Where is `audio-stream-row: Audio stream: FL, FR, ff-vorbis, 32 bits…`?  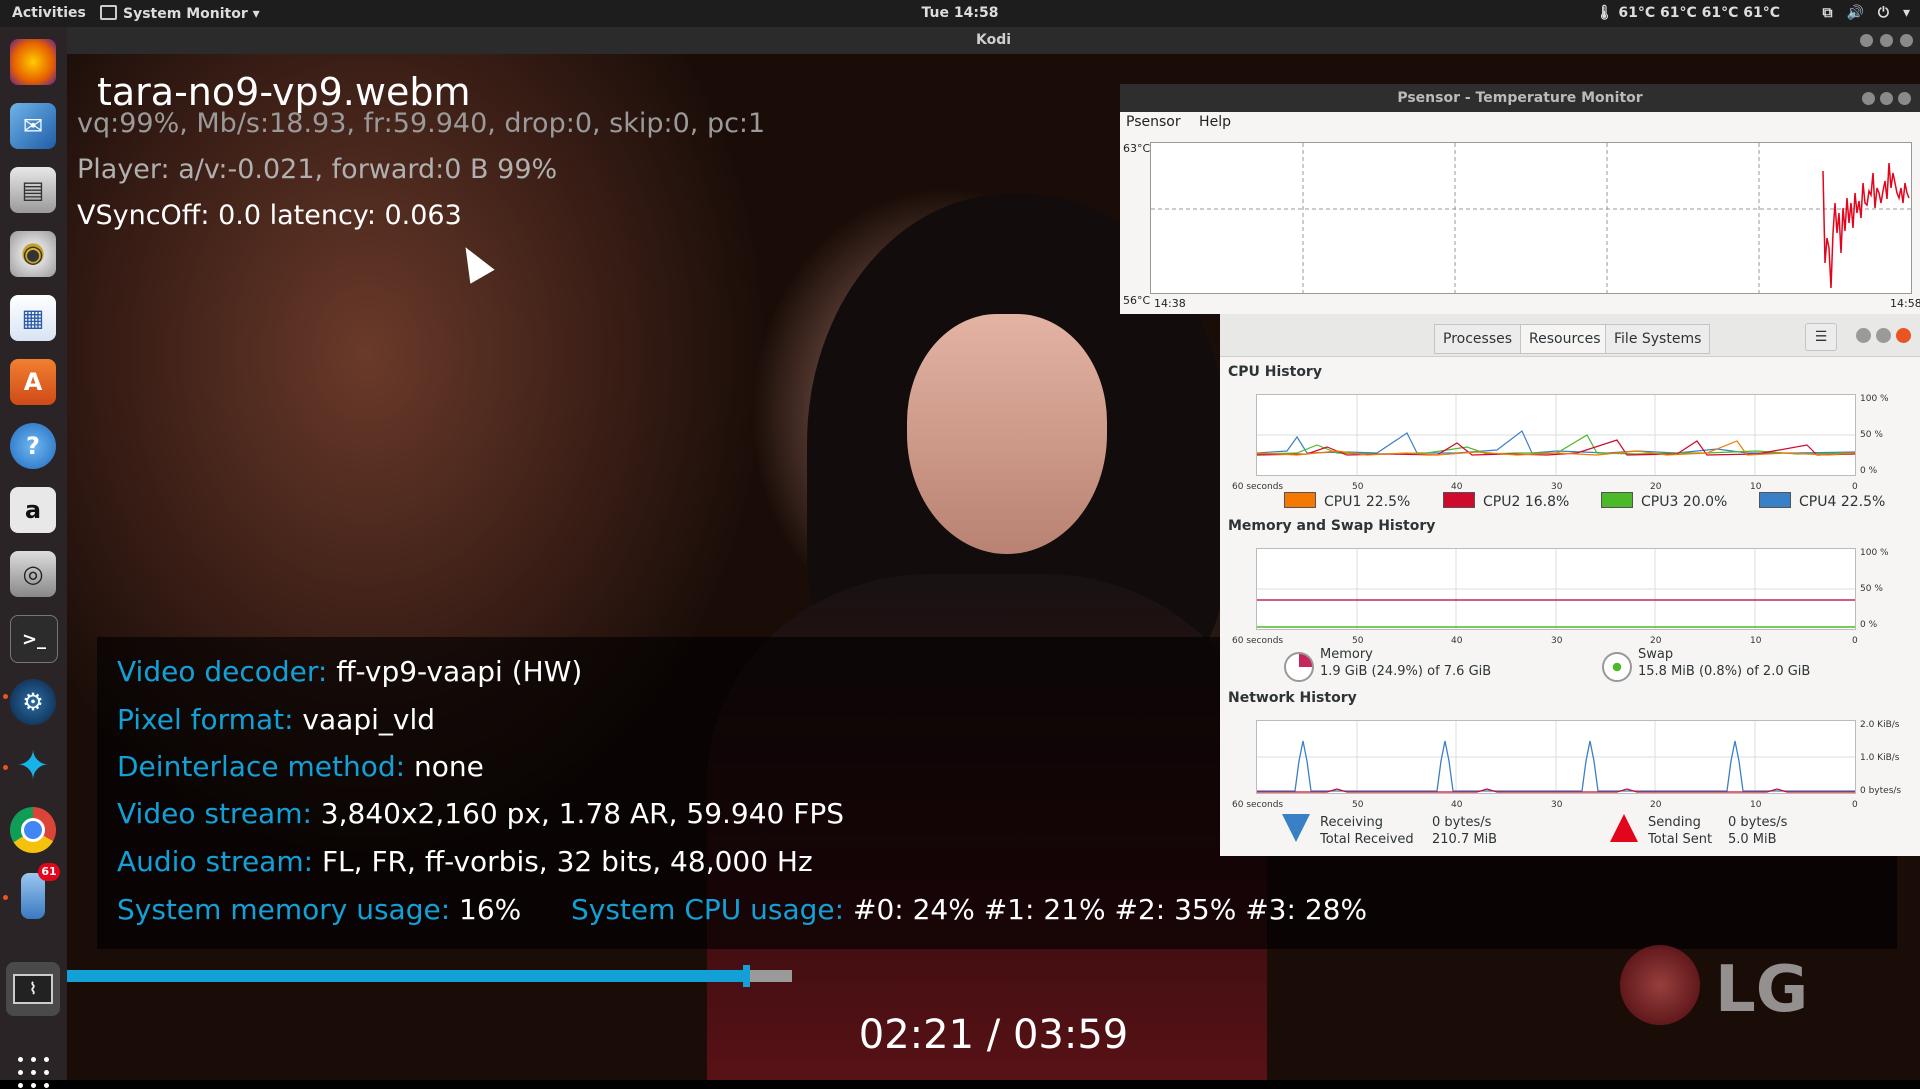
audio-stream-row: Audio stream: FL, FR, ff-vorbis, 32 bits… is located at coordinates (465, 861).